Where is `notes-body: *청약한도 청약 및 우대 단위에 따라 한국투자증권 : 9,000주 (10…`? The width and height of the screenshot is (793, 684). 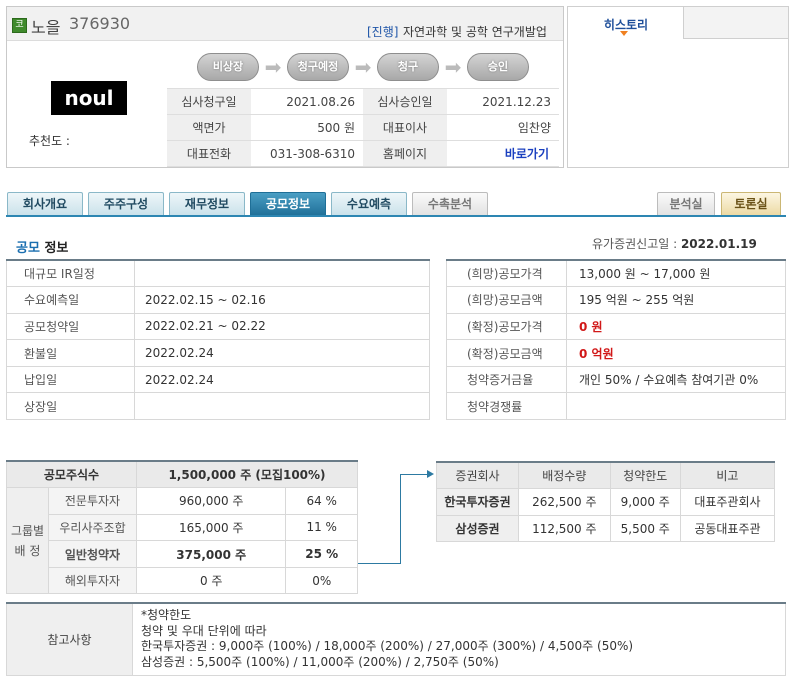
notes-body: *청약한도 청약 및 우대 단위에 따라 한국투자증권 : 9,000주 (10… is located at coordinates (459, 639).